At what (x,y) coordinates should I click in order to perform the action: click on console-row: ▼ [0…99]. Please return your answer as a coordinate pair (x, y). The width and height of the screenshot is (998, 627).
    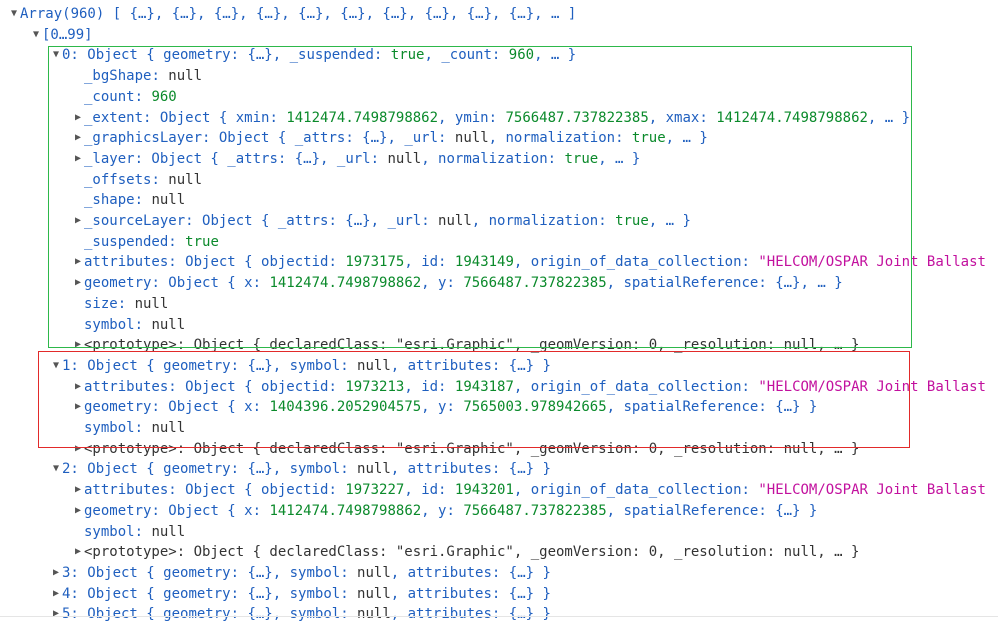
    Looking at the image, I should click on (61, 35).